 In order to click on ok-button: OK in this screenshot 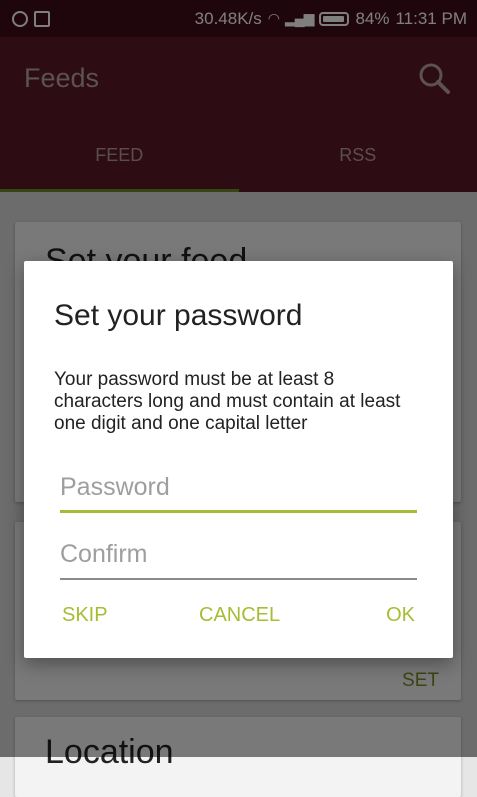, I will do `click(400, 615)`.